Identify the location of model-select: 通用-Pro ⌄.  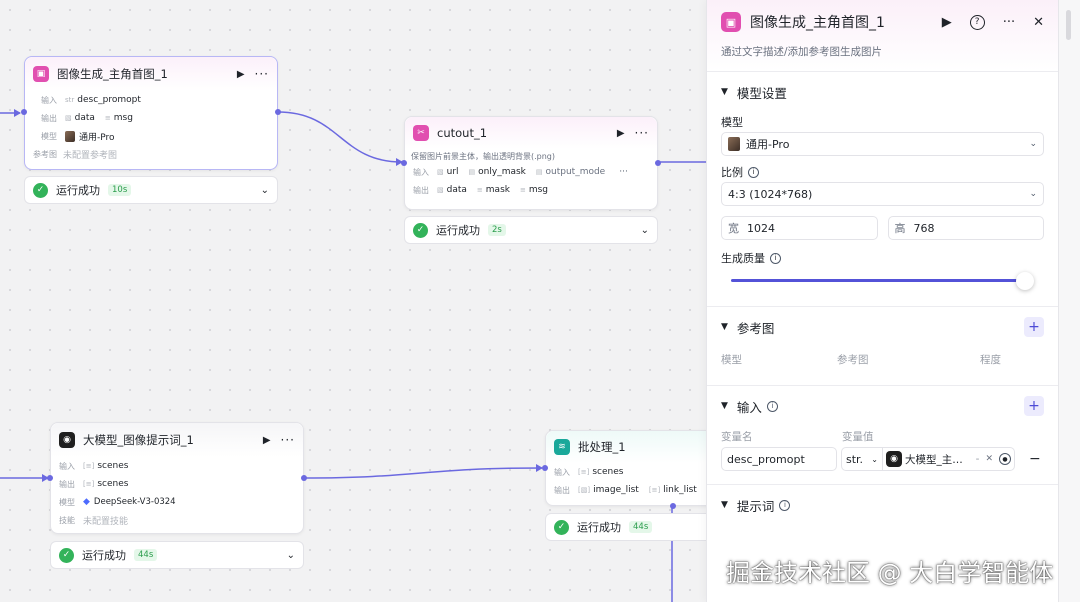
(882, 144).